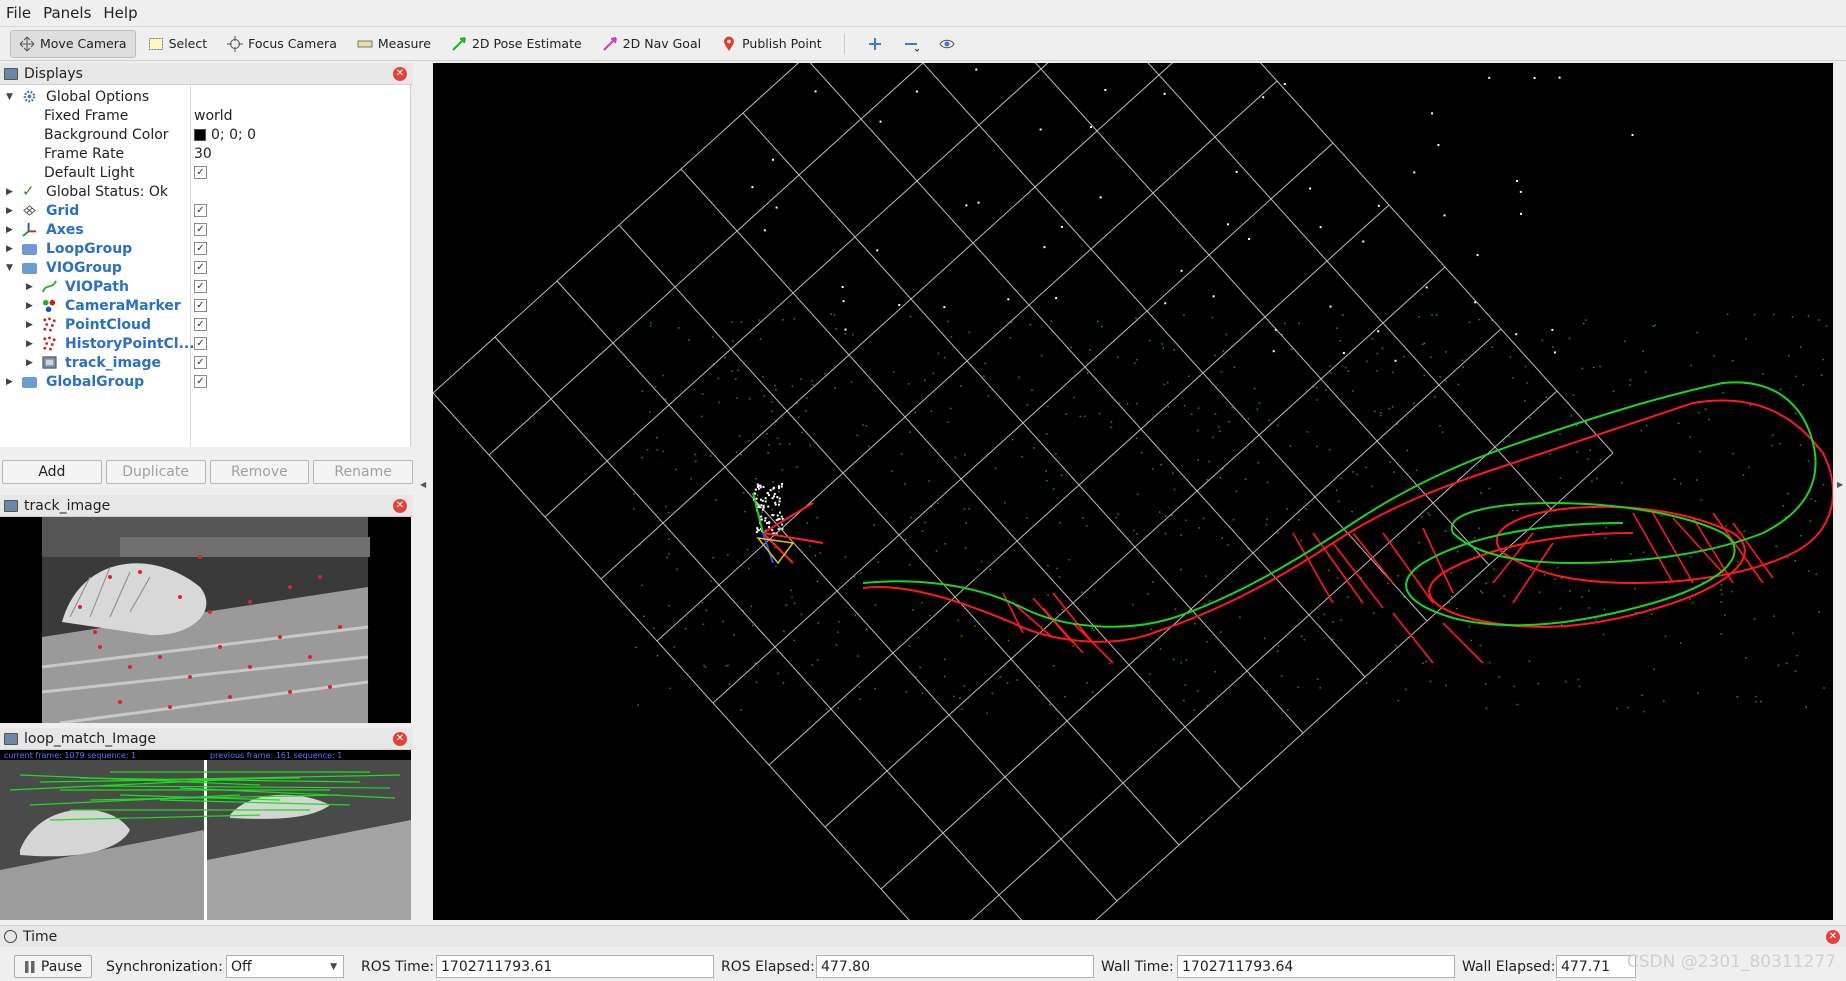 The image size is (1846, 981). I want to click on axes-checkbox: ✓, so click(200, 229).